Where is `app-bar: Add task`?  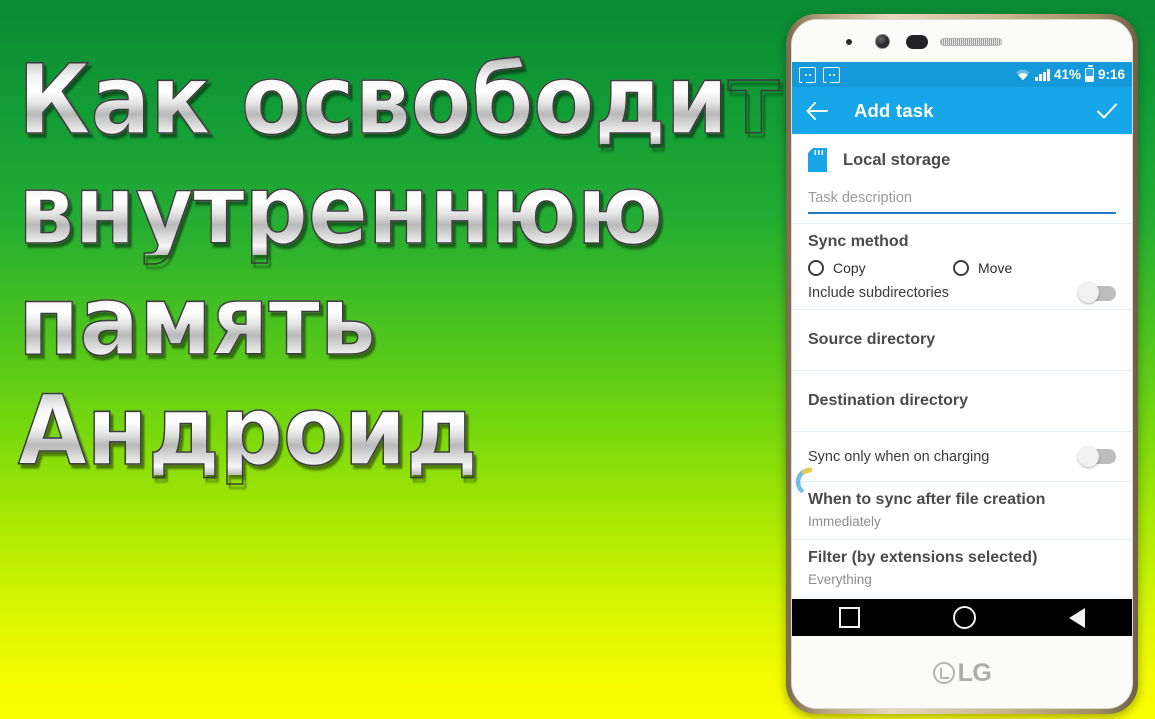 app-bar: Add task is located at coordinates (962, 110).